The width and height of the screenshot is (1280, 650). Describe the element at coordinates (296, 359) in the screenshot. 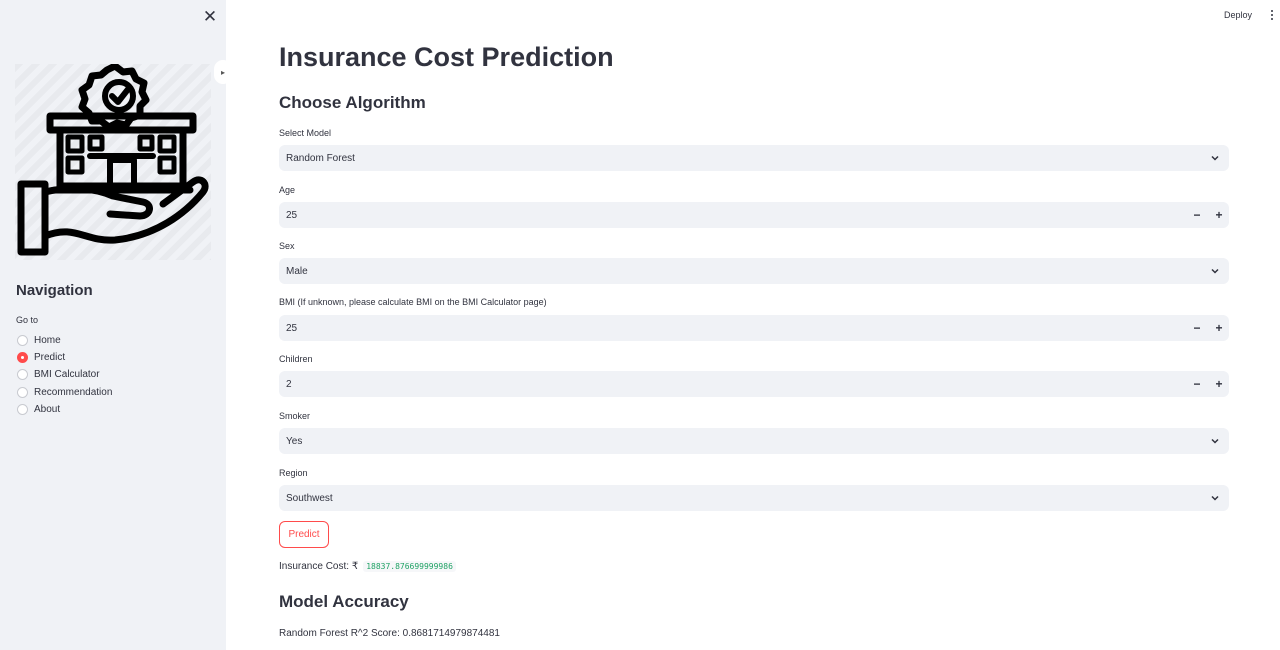

I see `children-label: Children` at that location.